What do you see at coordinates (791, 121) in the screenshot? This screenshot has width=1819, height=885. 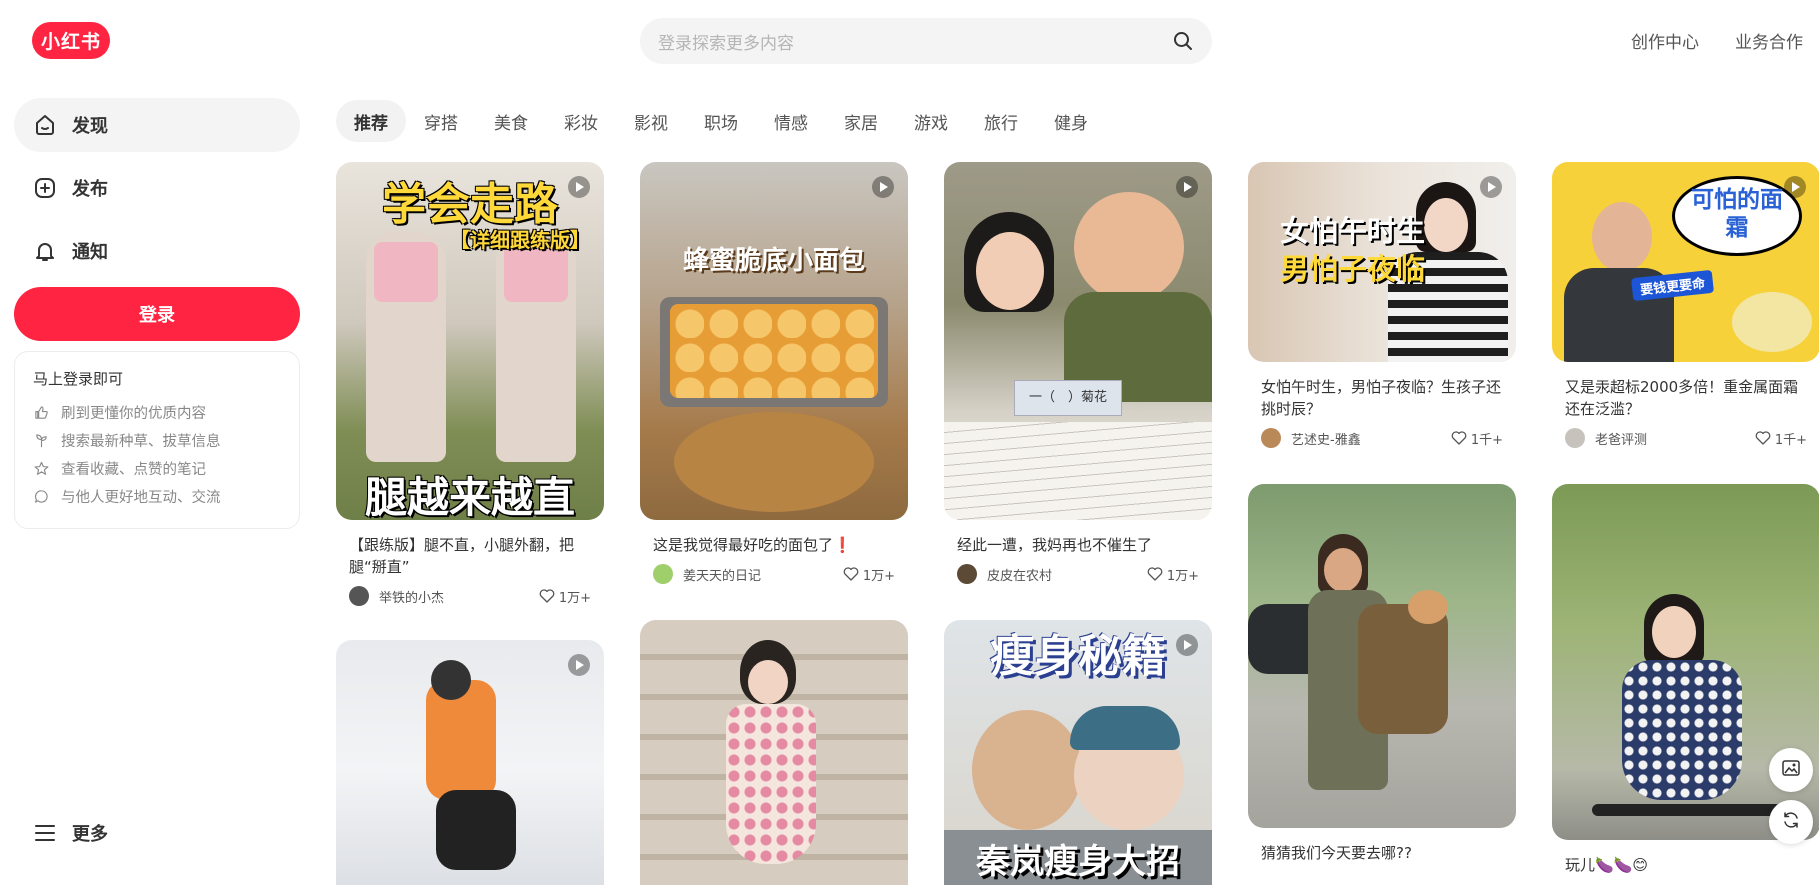 I see `tab-emotion: 情感` at bounding box center [791, 121].